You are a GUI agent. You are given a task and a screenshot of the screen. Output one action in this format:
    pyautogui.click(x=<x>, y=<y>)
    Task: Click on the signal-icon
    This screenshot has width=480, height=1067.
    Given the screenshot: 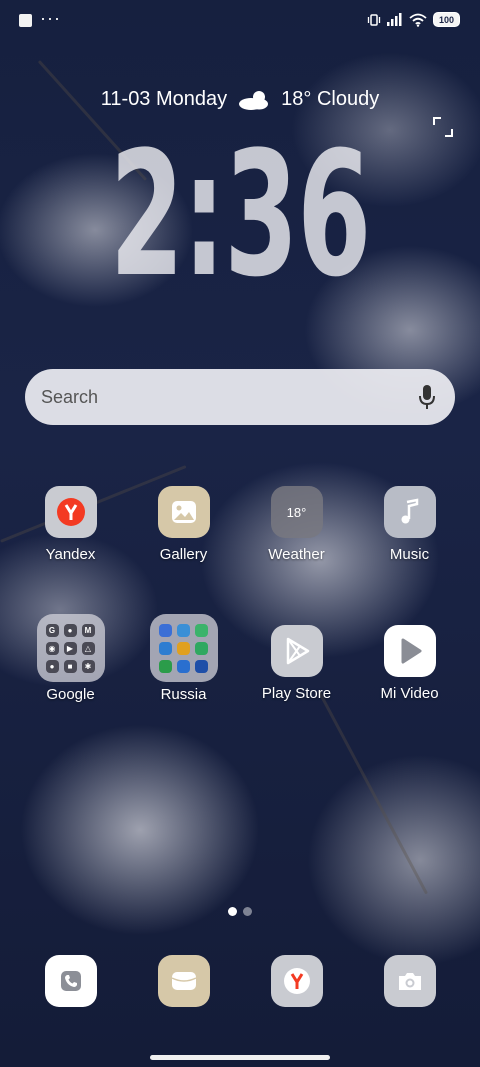 What is the action you would take?
    pyautogui.click(x=394, y=19)
    